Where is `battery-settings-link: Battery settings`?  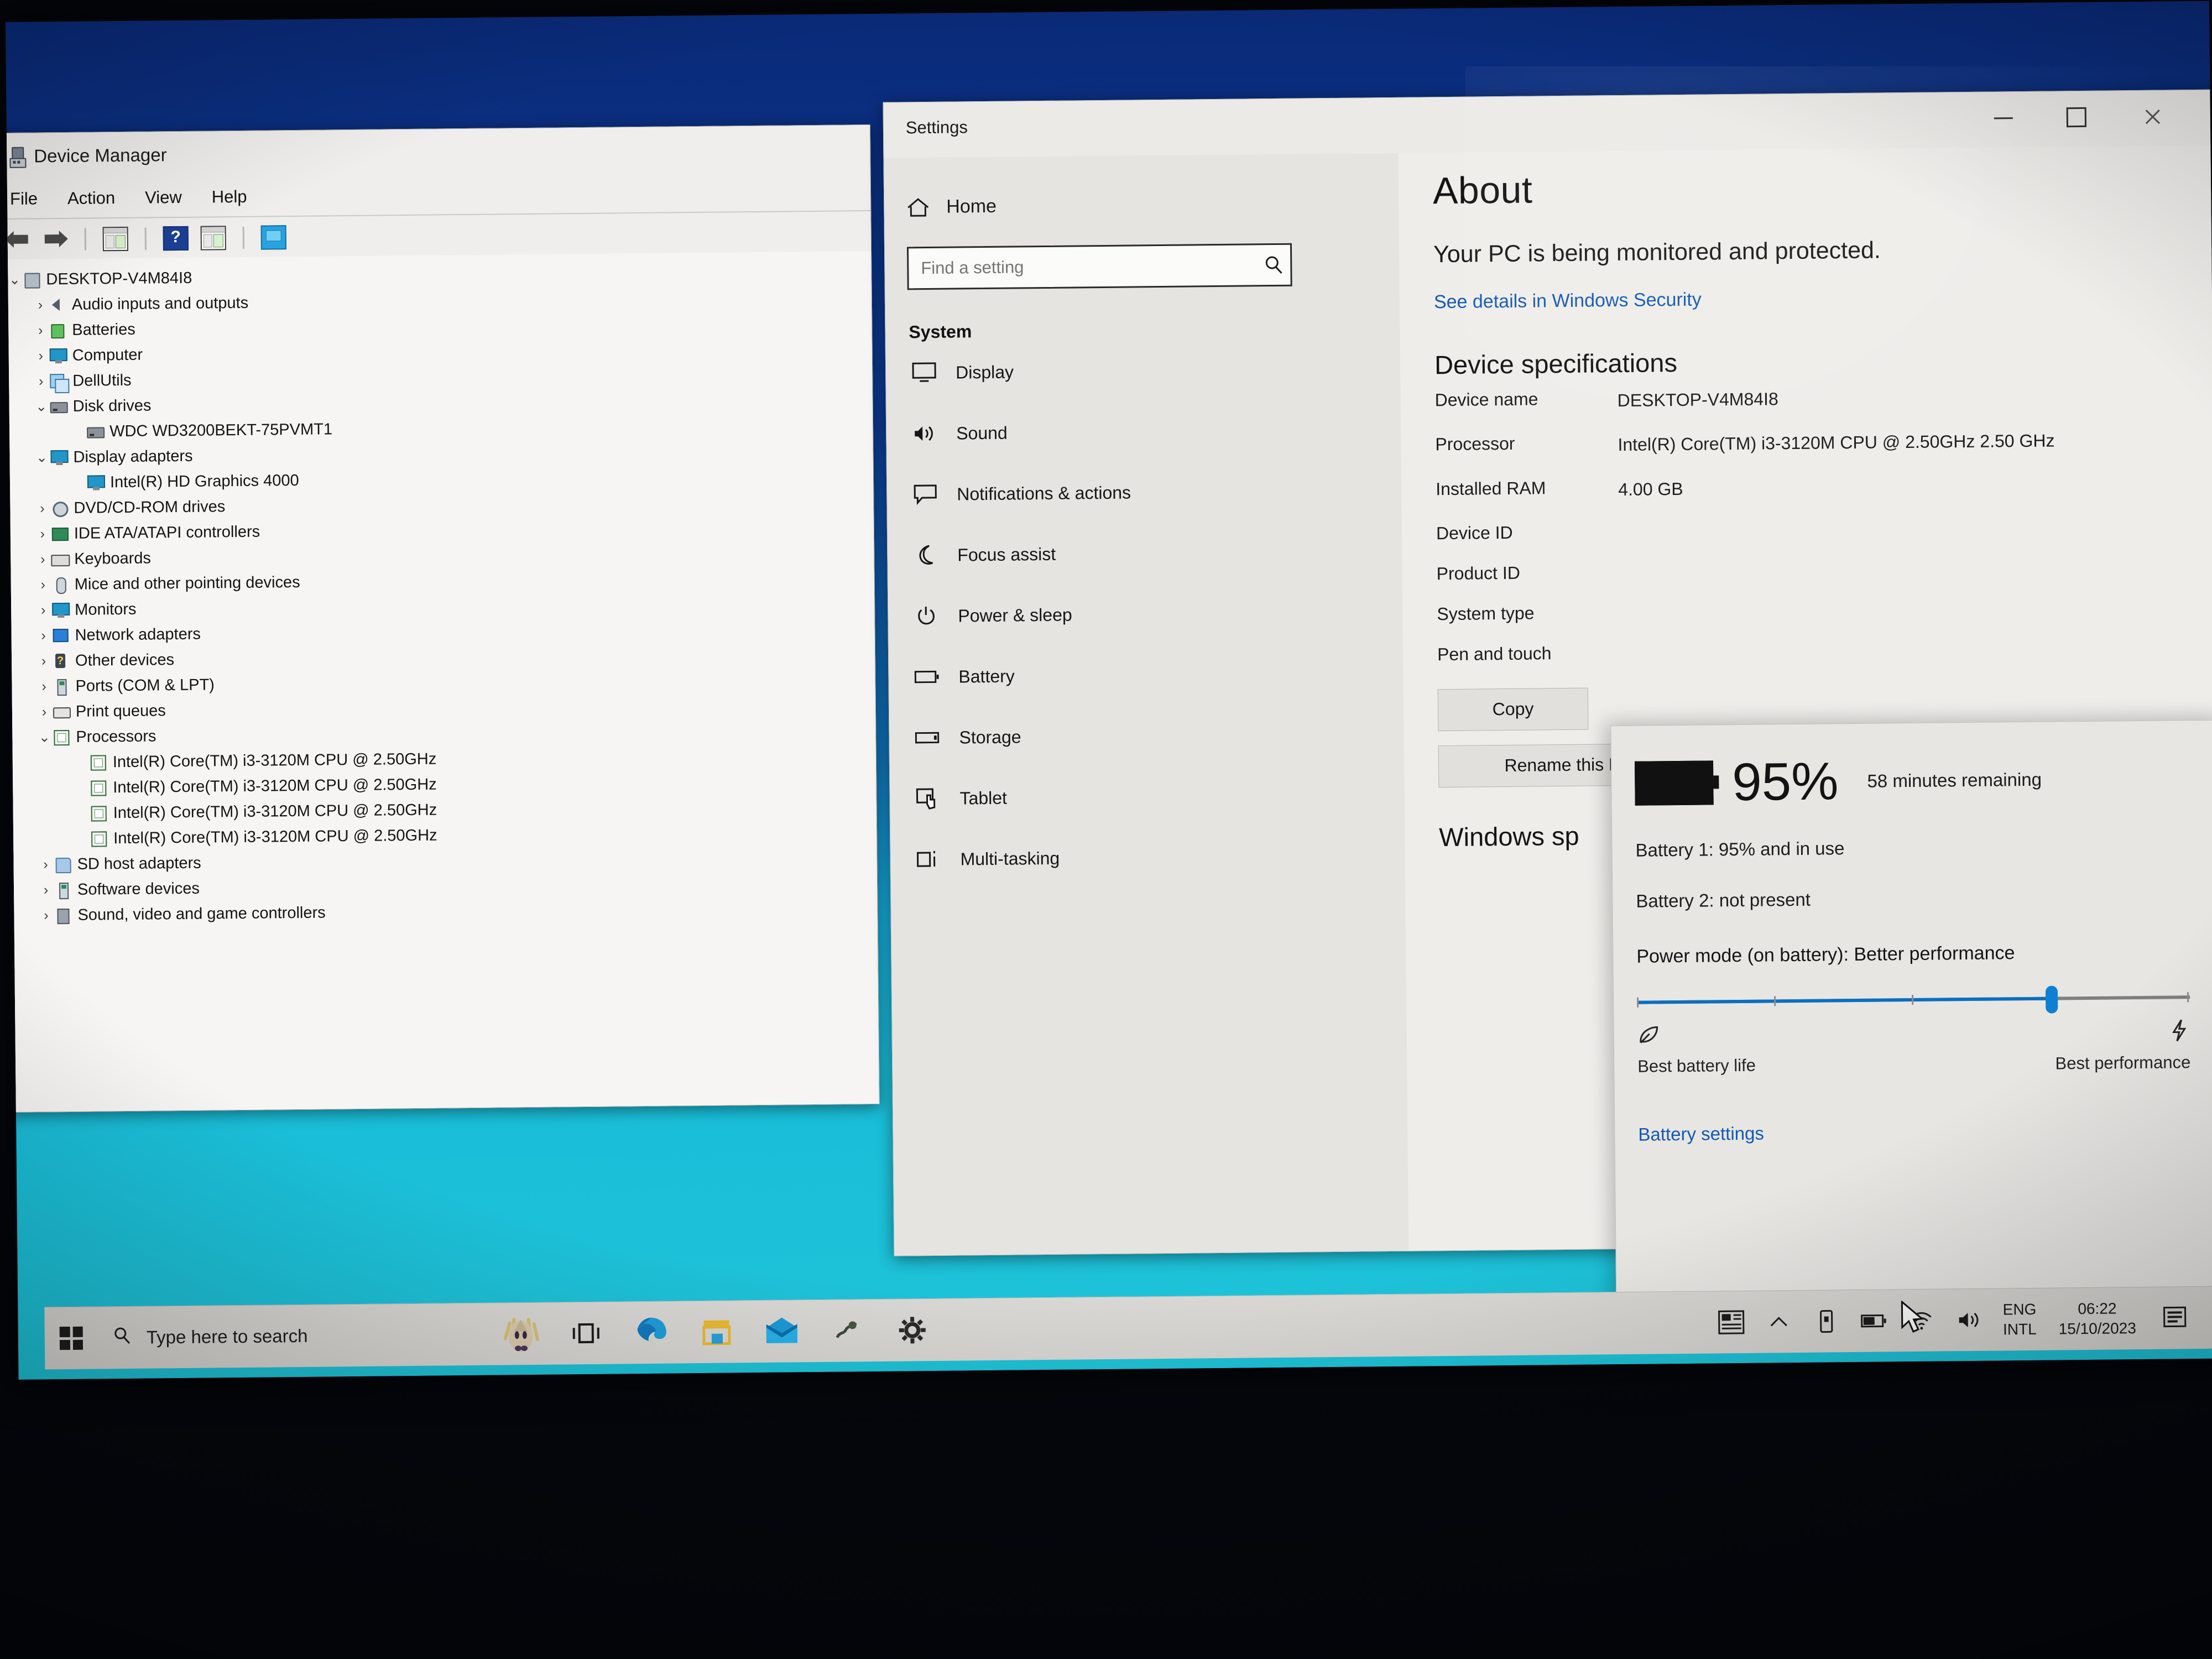
battery-settings-link: Battery settings is located at coordinates (1925, 1131).